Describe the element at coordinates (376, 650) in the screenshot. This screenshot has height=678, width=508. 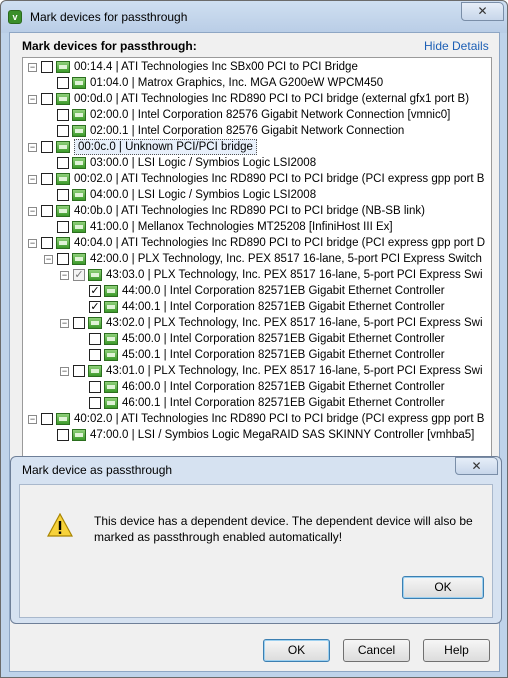
I see `cancel-button: Cancel` at that location.